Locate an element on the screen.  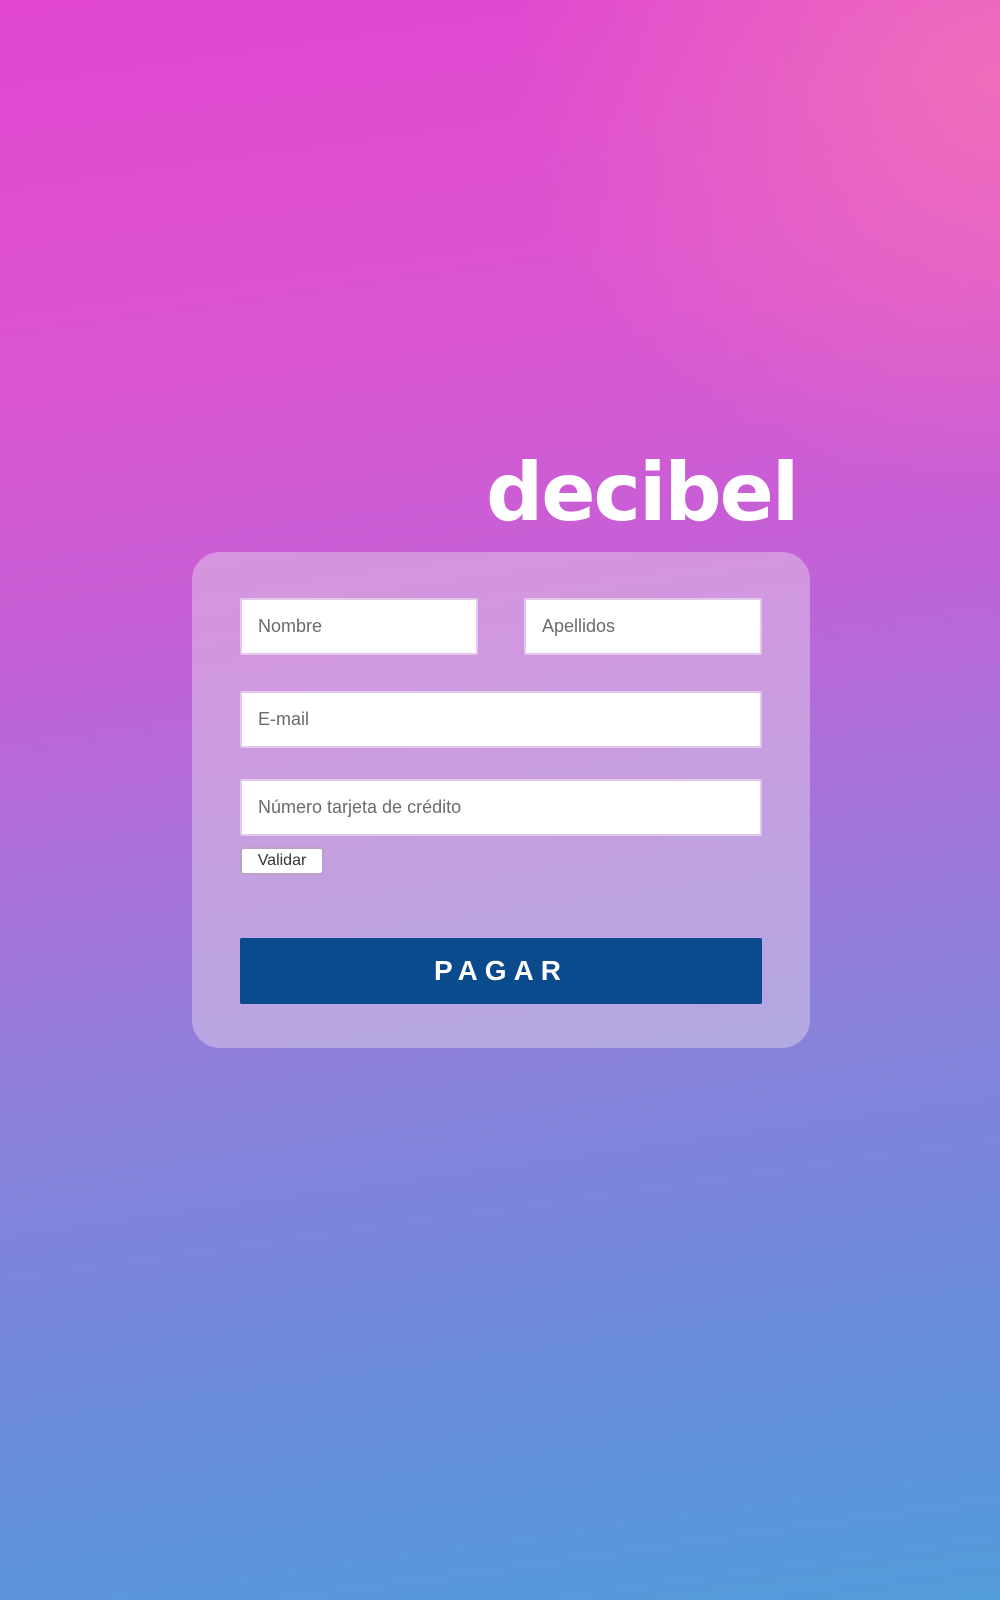
pagar-button: PAGAR is located at coordinates (501, 971).